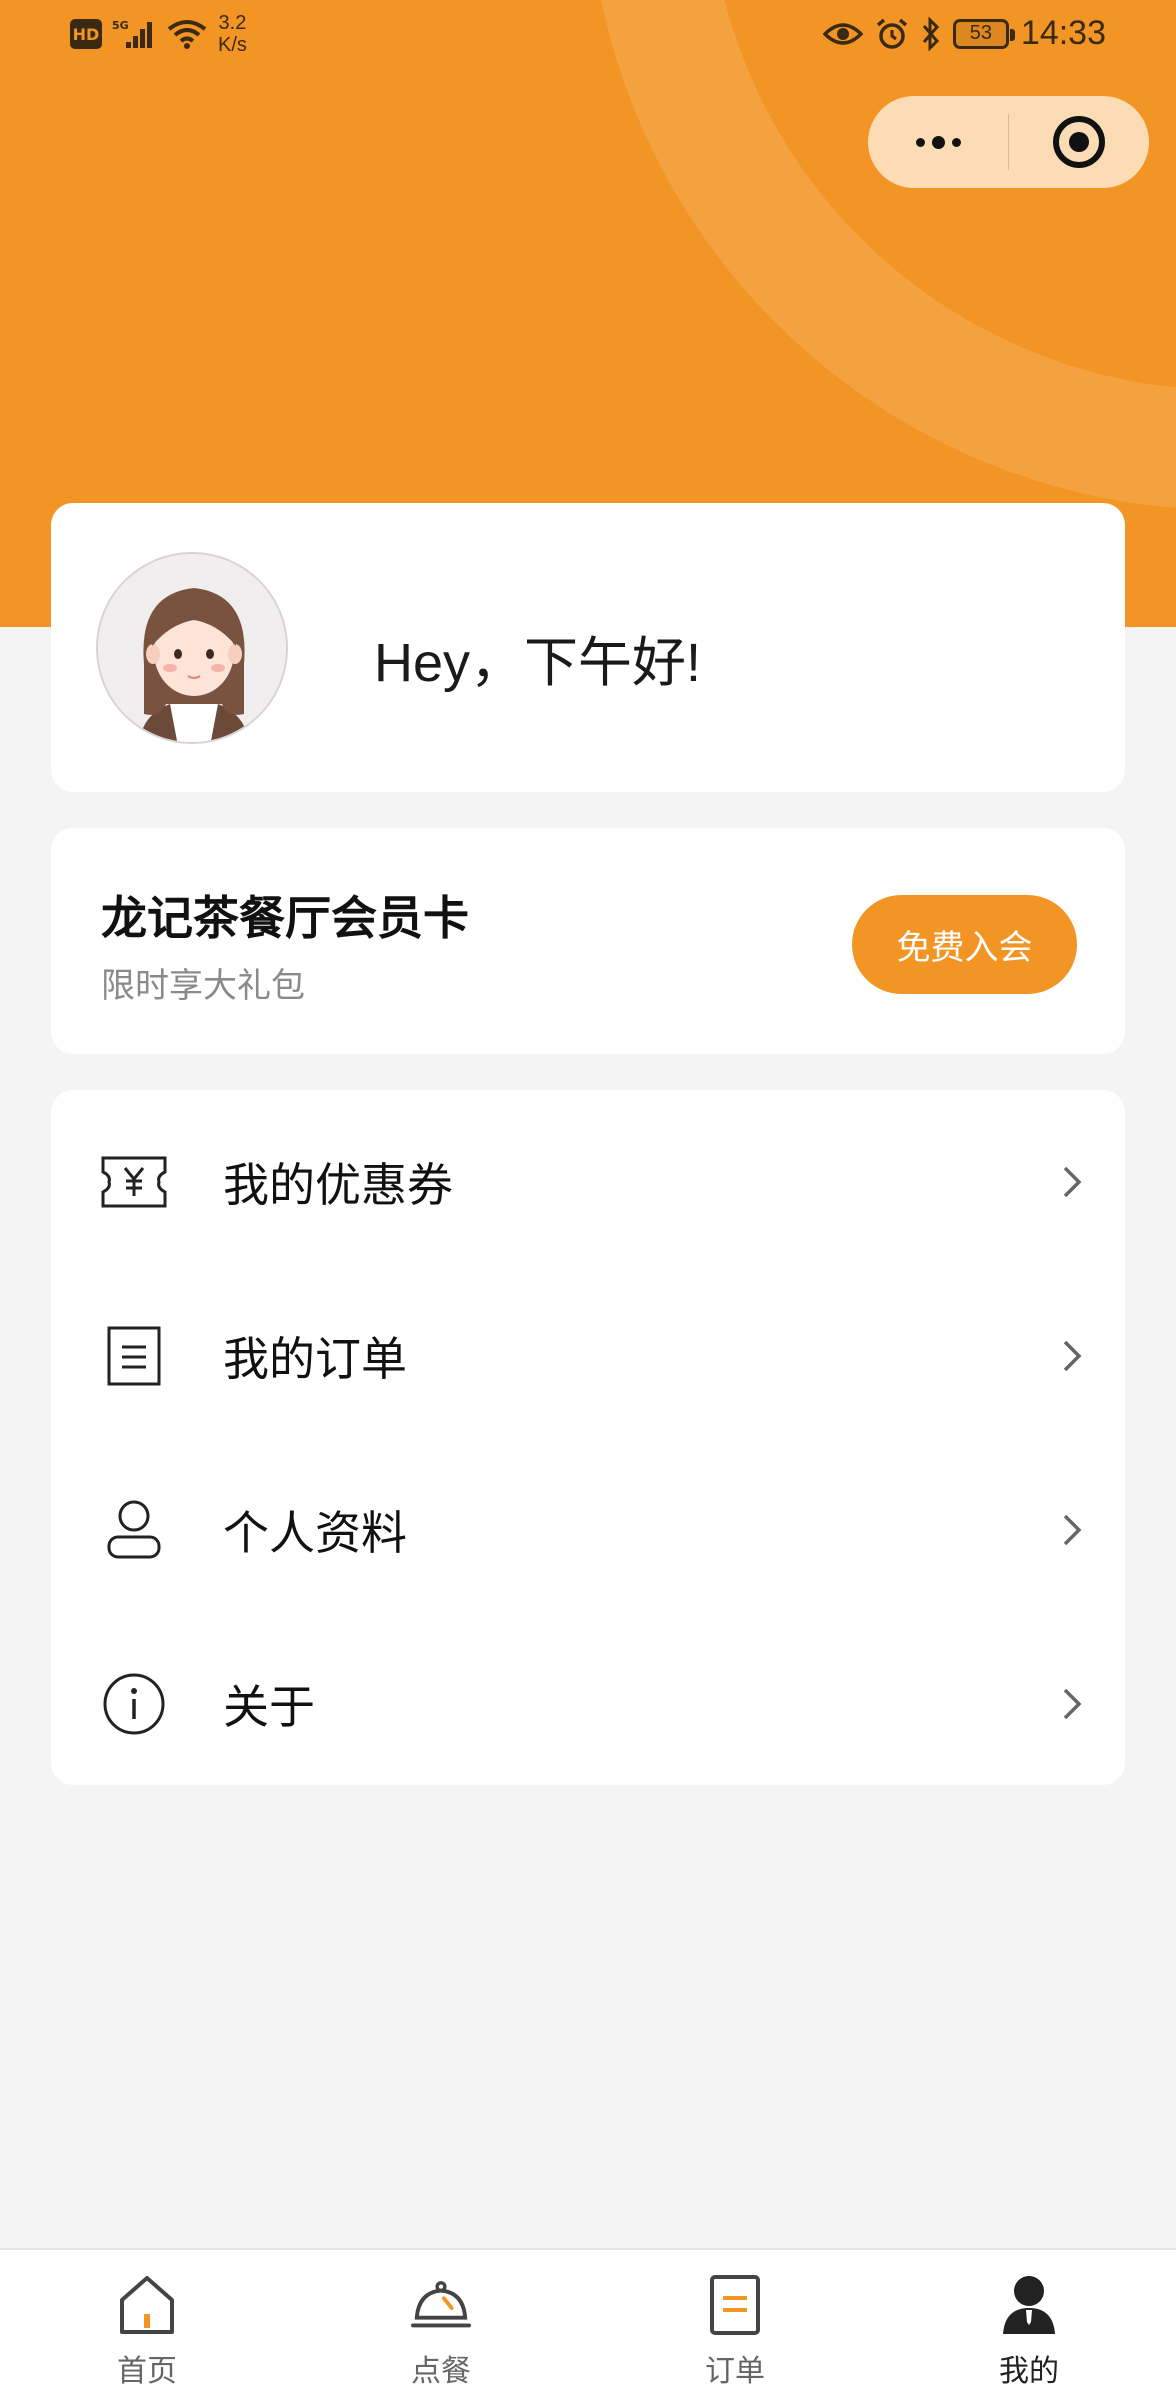  What do you see at coordinates (315, 1359) in the screenshot?
I see `menu-label-orders: 我的订单` at bounding box center [315, 1359].